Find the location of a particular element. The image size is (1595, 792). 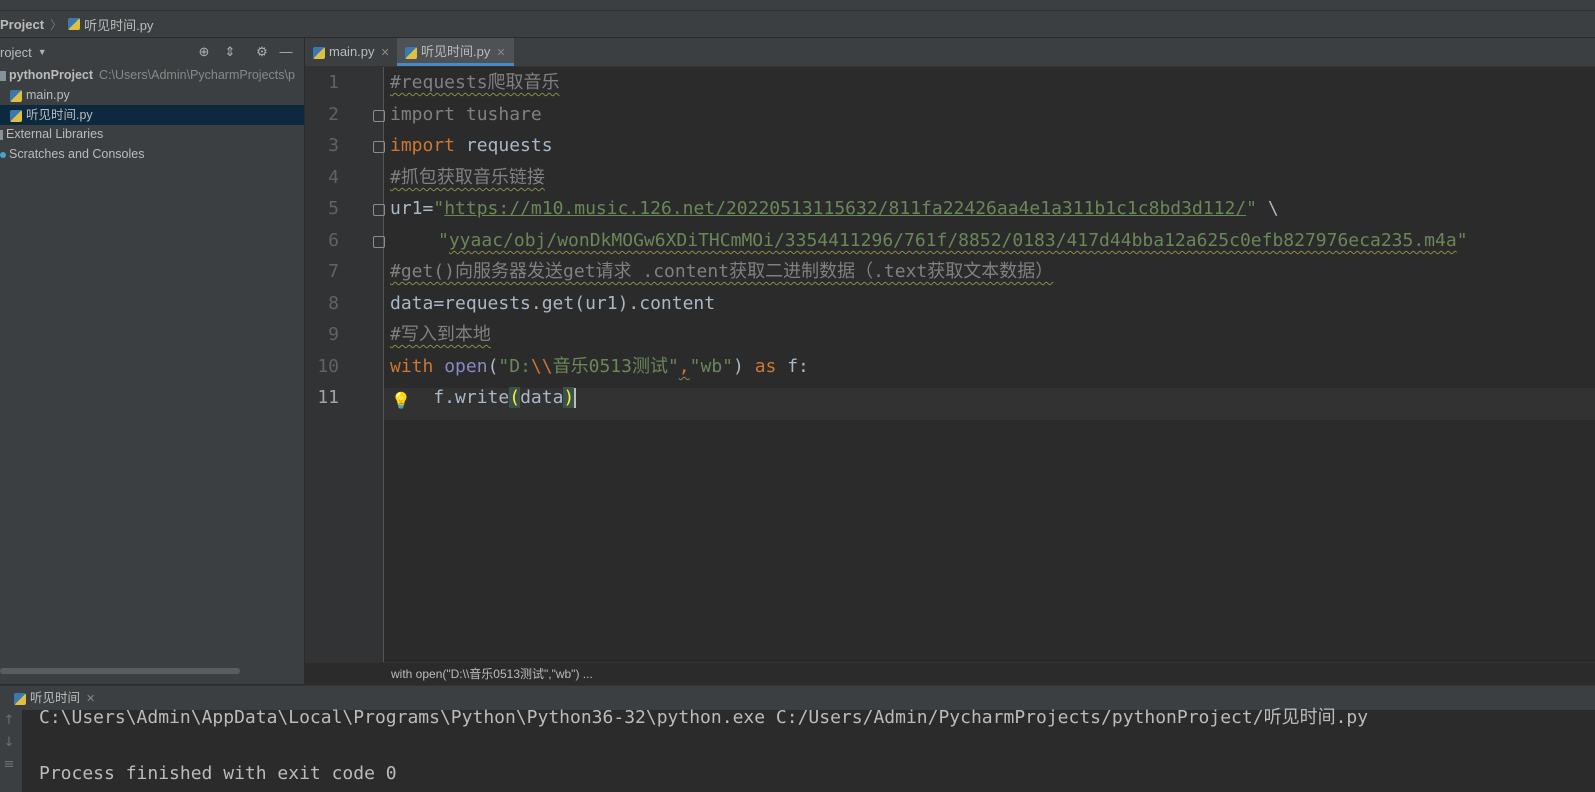

chevron-right-icon: 〉 is located at coordinates (56, 24).